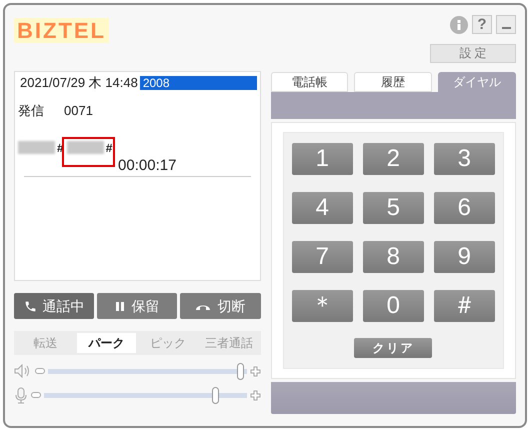 This screenshot has width=530, height=431. Describe the element at coordinates (23, 371) in the screenshot. I see `speaker-icon` at that location.